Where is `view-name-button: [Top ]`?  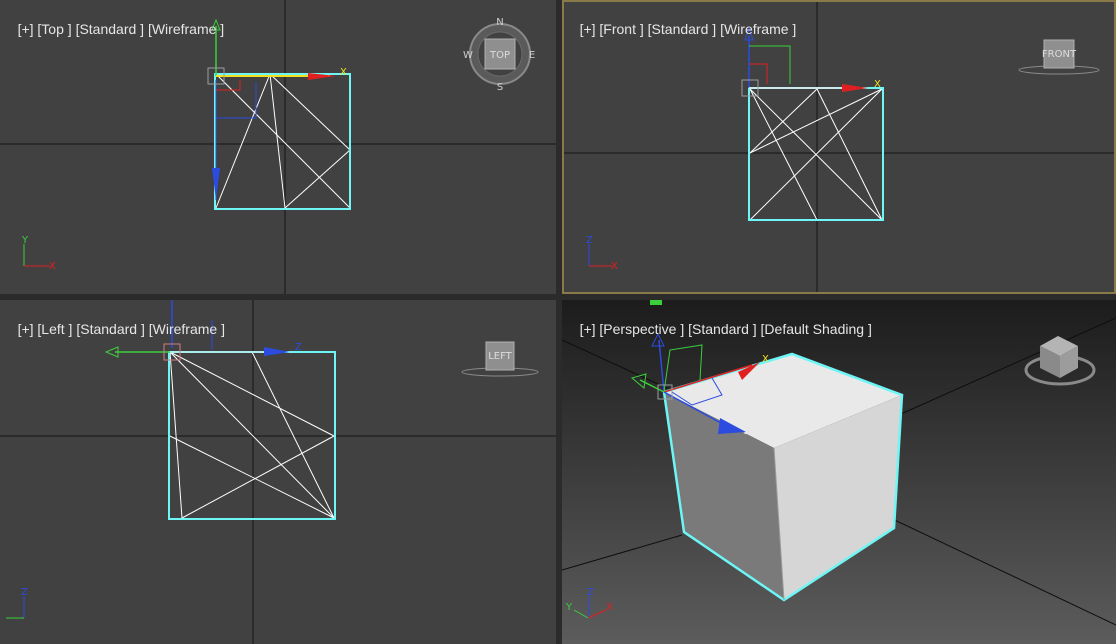
view-name-button: [Top ] is located at coordinates (54, 29).